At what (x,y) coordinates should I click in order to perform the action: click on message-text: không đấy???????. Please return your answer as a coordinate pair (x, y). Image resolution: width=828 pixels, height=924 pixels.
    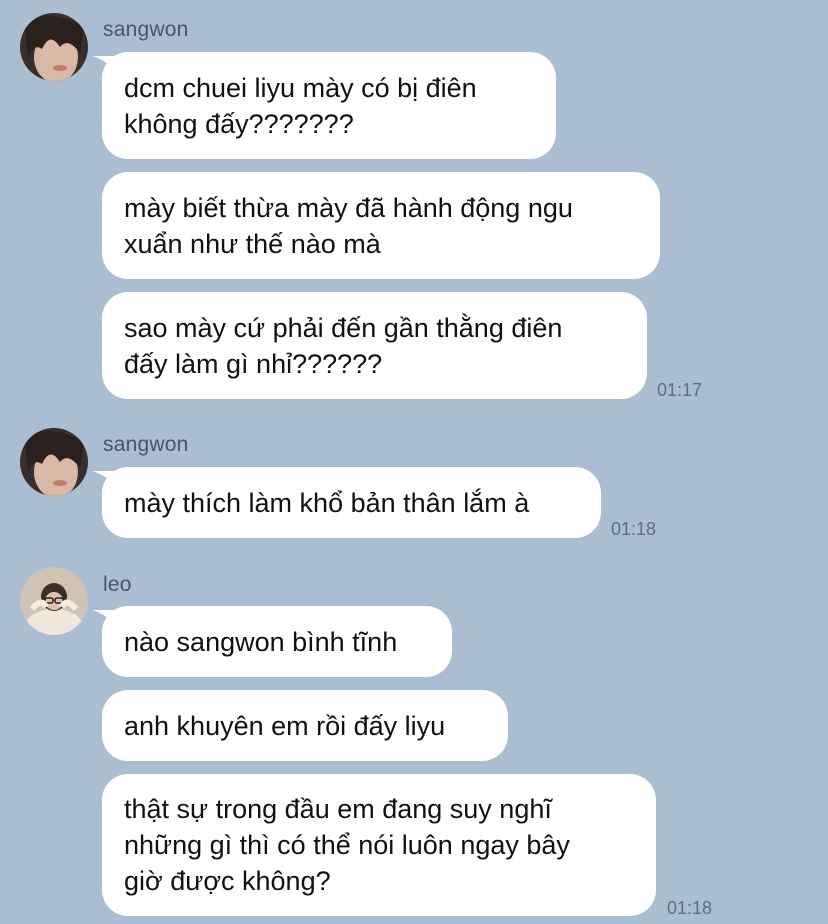
    Looking at the image, I should click on (239, 124).